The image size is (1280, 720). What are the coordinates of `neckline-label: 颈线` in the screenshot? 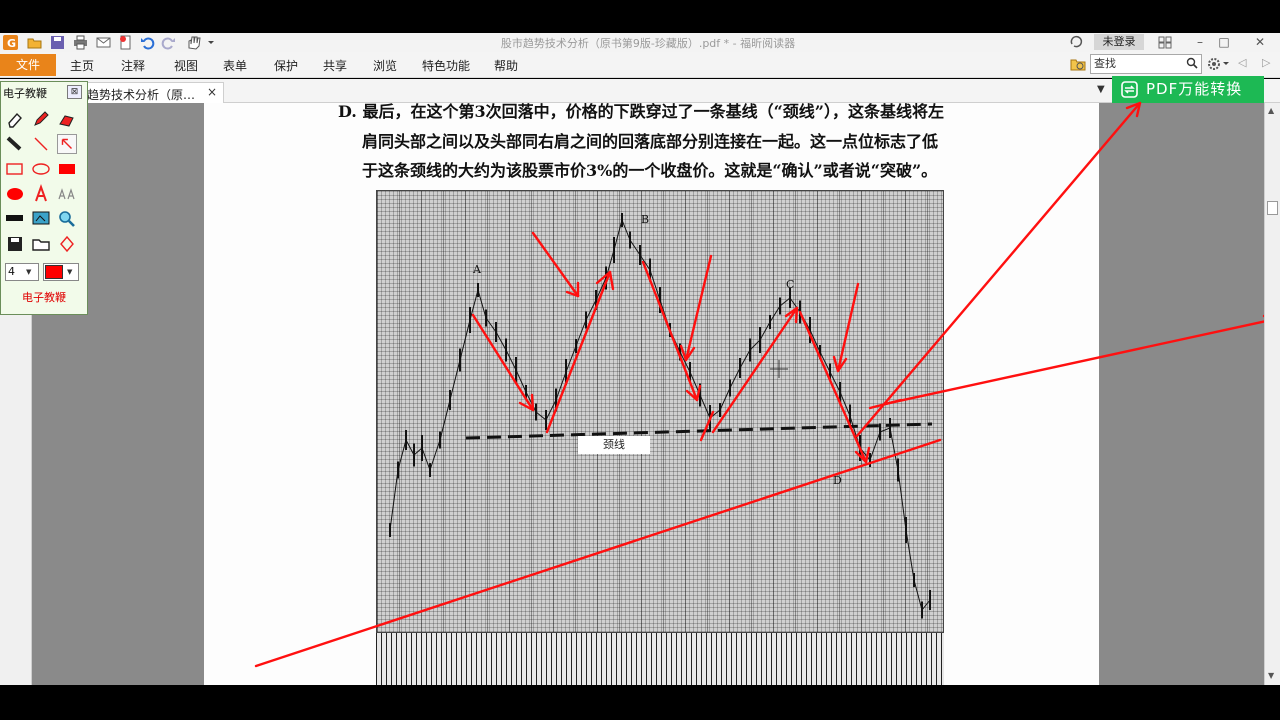 It's located at (614, 445).